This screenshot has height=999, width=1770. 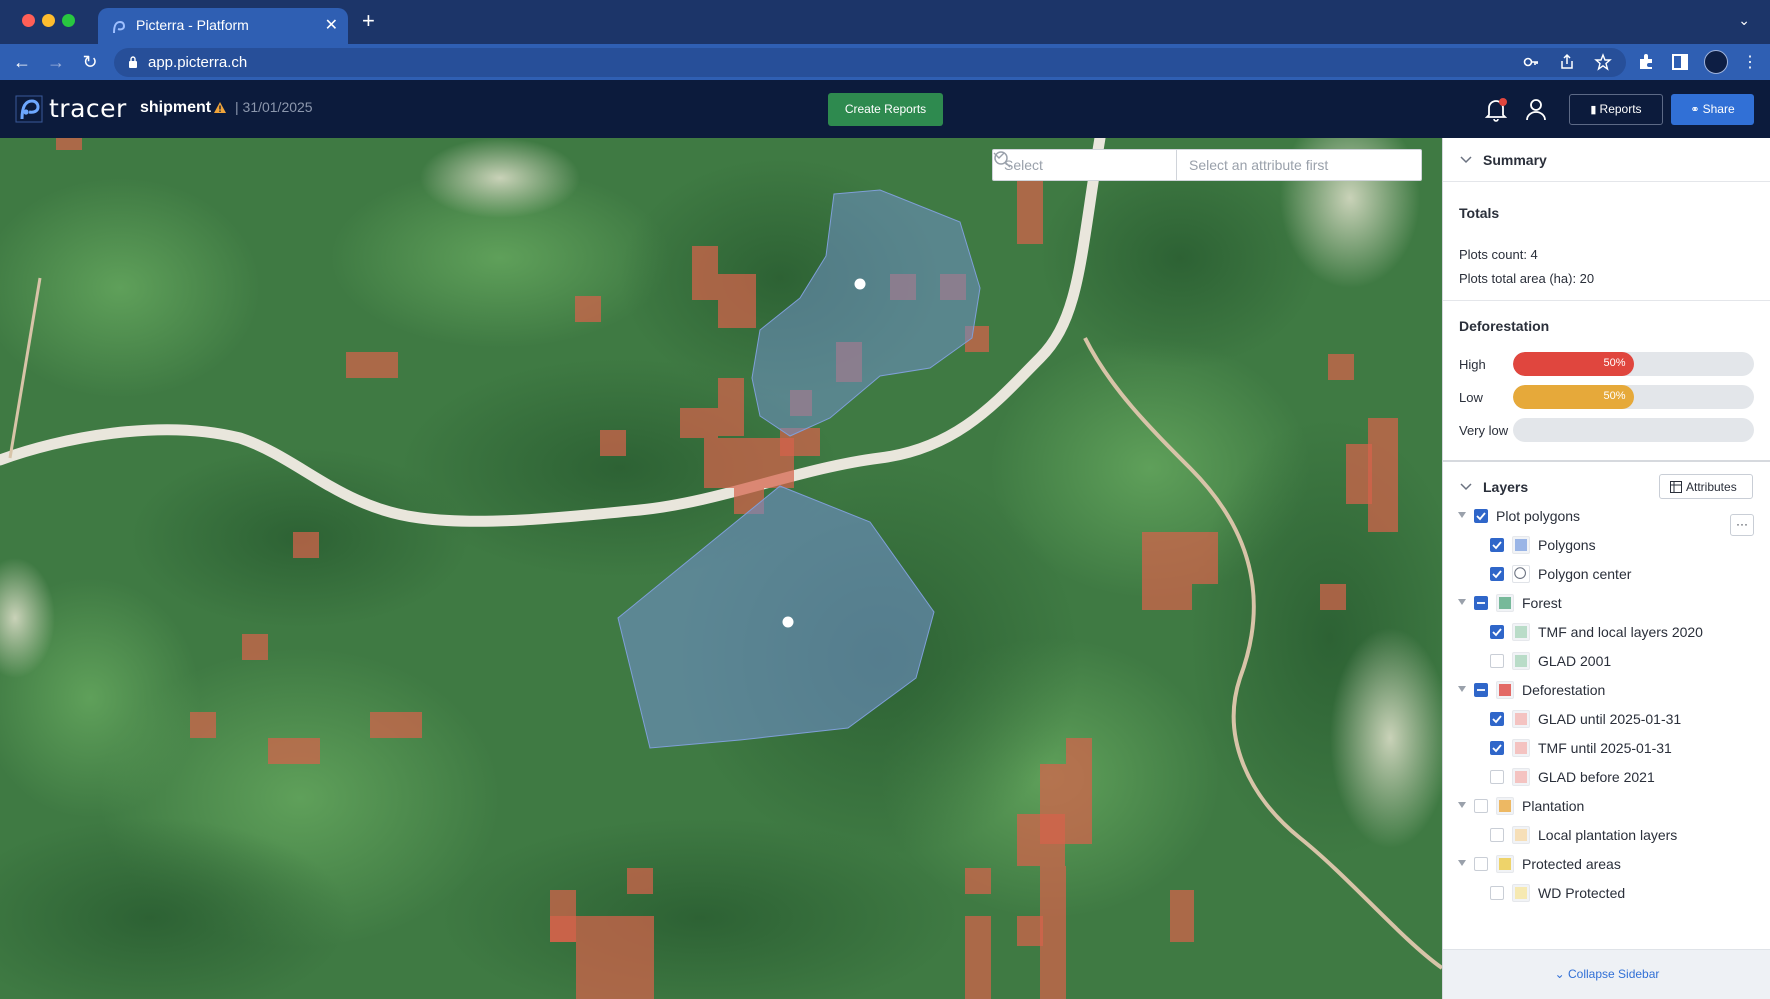 What do you see at coordinates (192, 25) in the screenshot?
I see `tab-title: Picterra - Platform` at bounding box center [192, 25].